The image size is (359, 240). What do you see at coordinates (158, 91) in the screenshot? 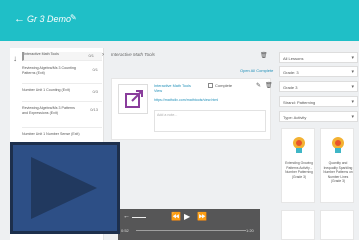
I see `card-subtitle: View` at bounding box center [158, 91].